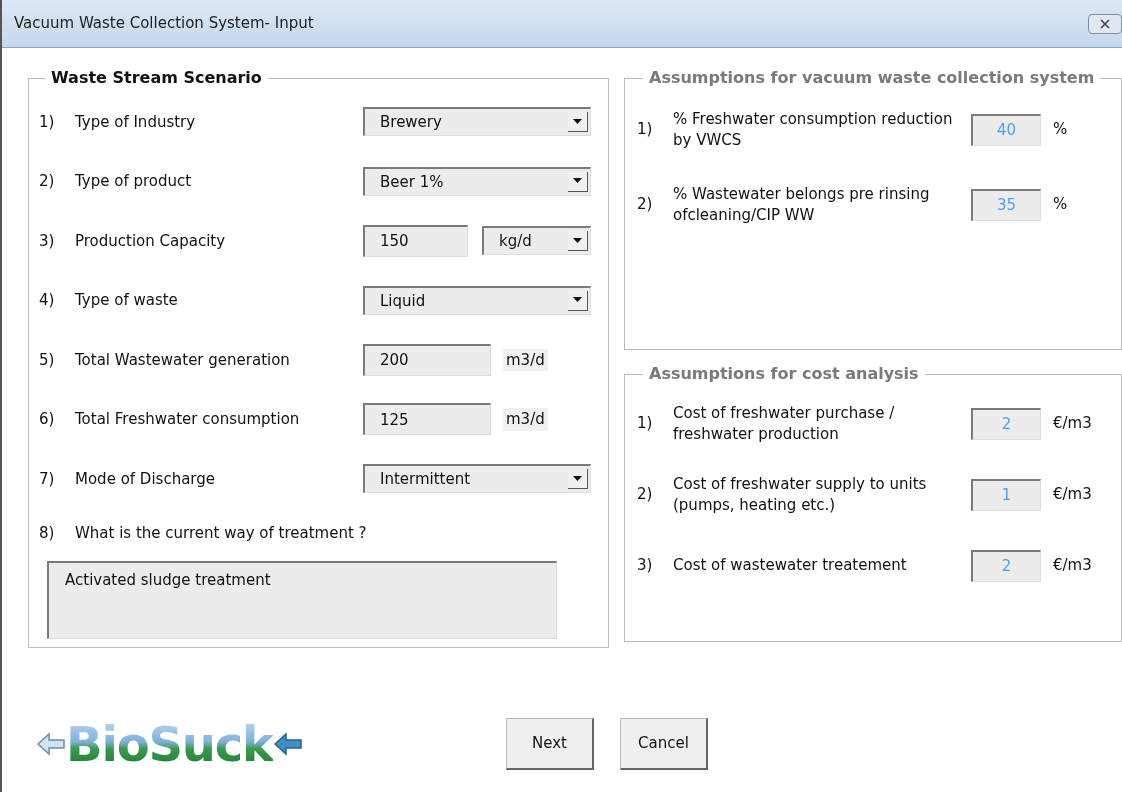  Describe the element at coordinates (427, 359) in the screenshot. I see `input-field: 200` at that location.